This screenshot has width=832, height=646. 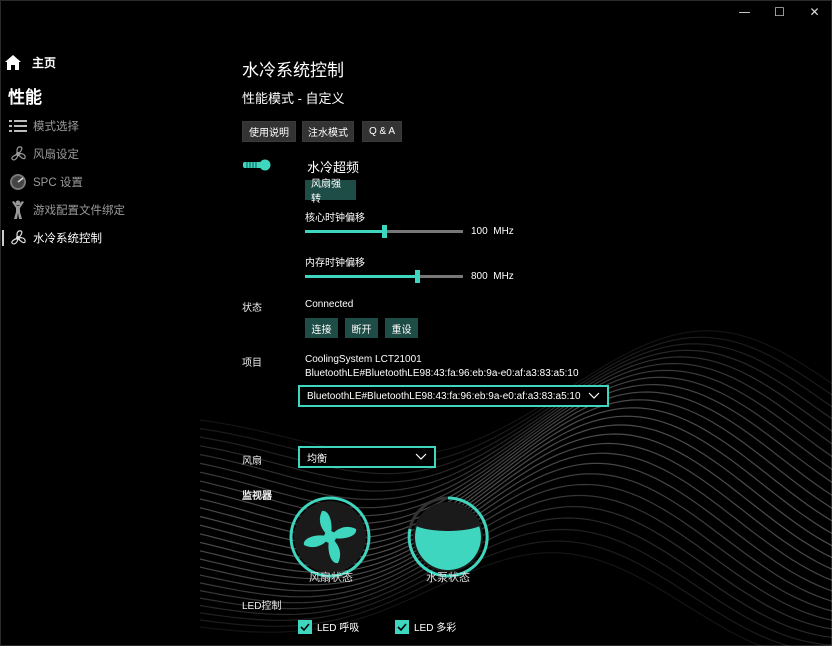 What do you see at coordinates (44, 63) in the screenshot?
I see `home-label: 主页` at bounding box center [44, 63].